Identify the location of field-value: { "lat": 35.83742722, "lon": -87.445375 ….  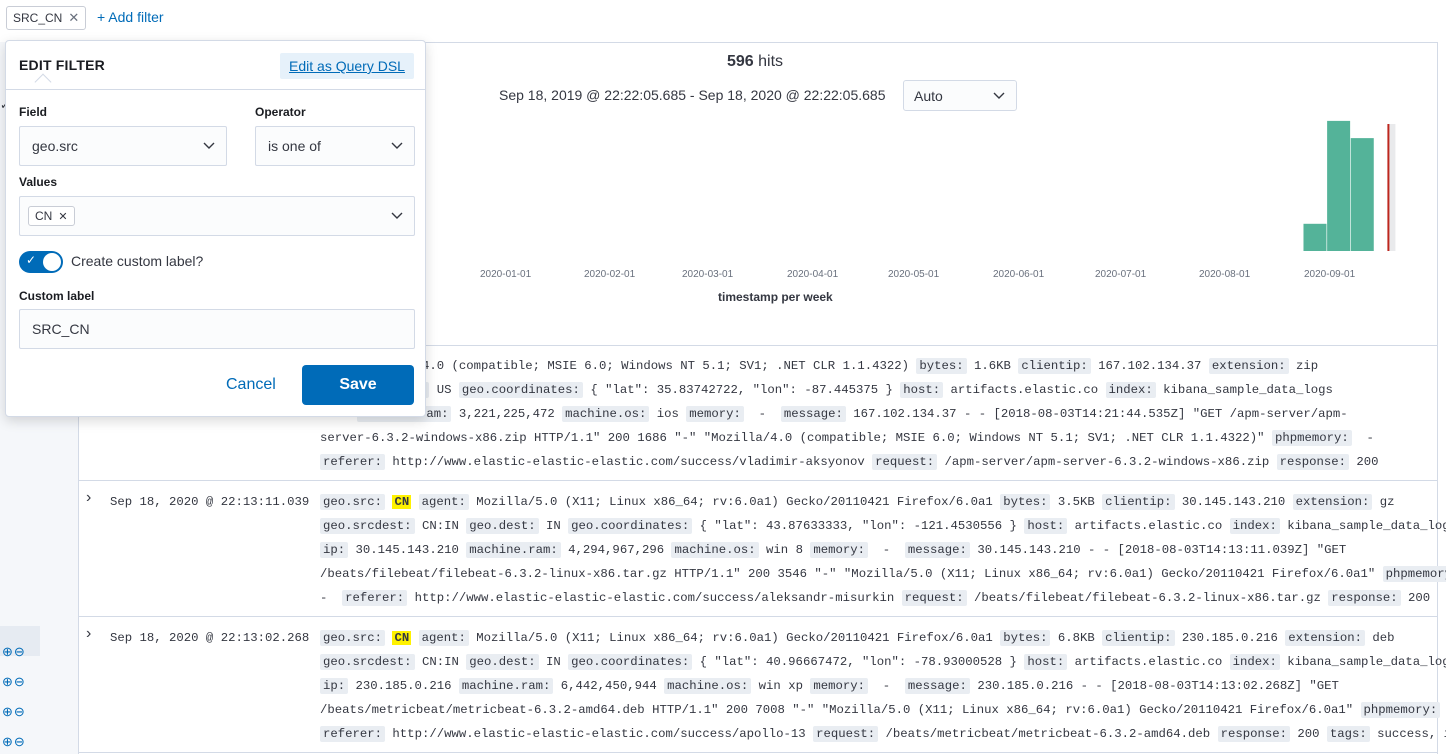
(741, 390).